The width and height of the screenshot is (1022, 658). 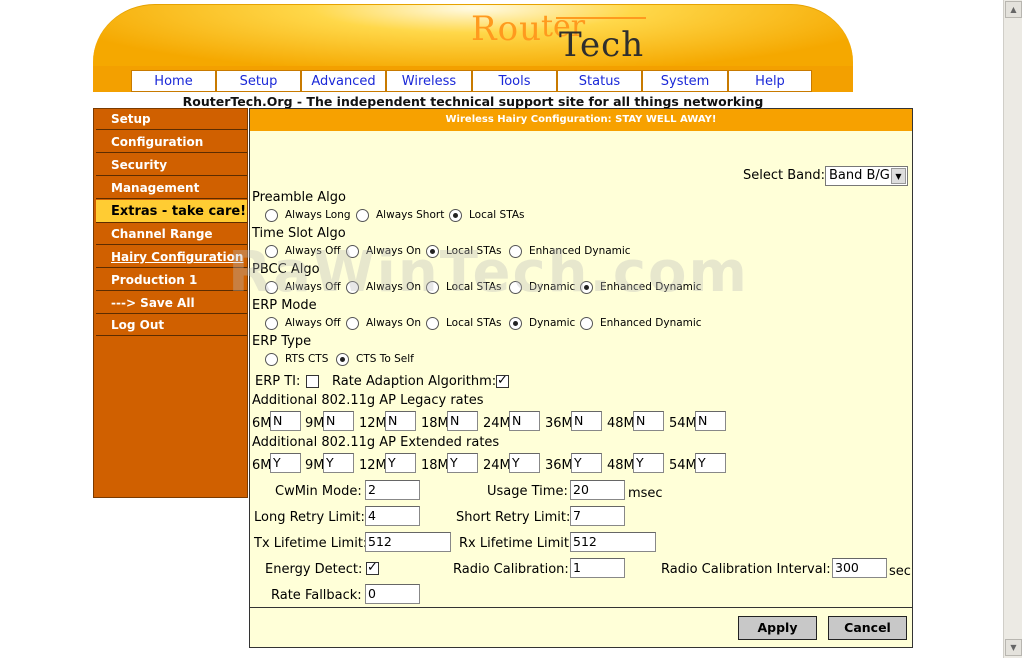 What do you see at coordinates (515, 287) in the screenshot?
I see `pbcc-dynamic-radio` at bounding box center [515, 287].